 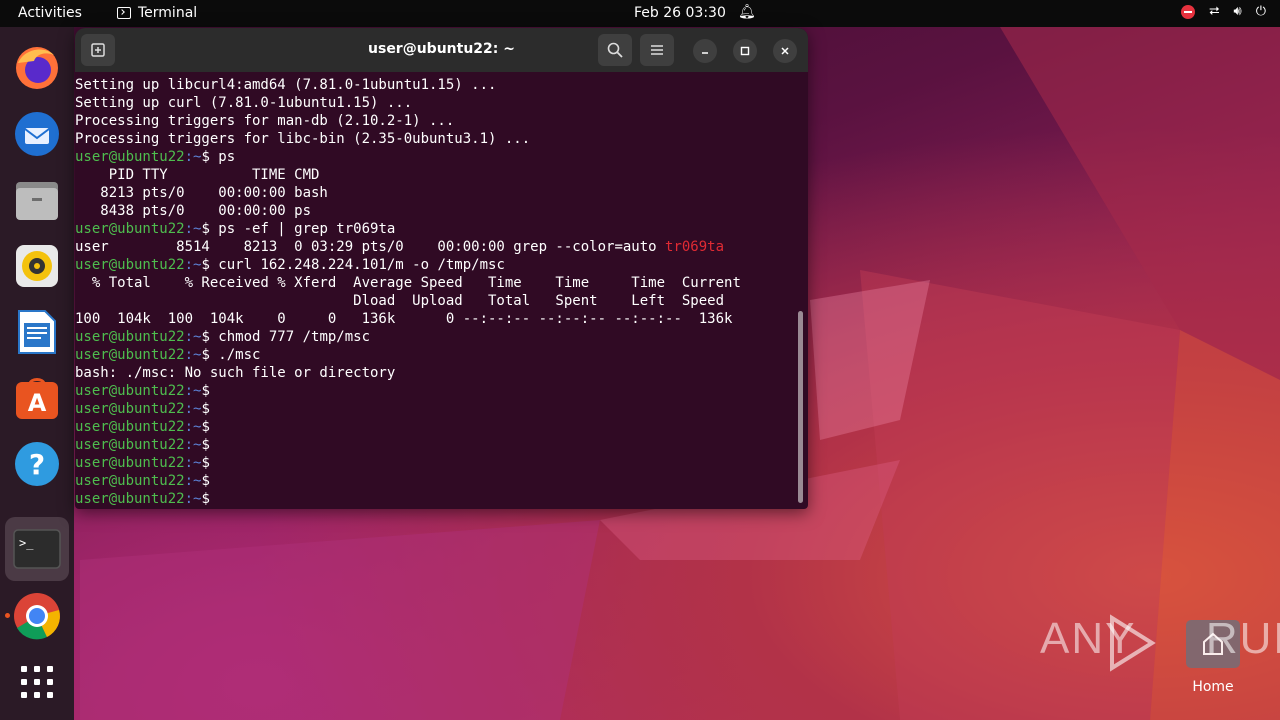 I want to click on hamburger-icon, so click(x=657, y=50).